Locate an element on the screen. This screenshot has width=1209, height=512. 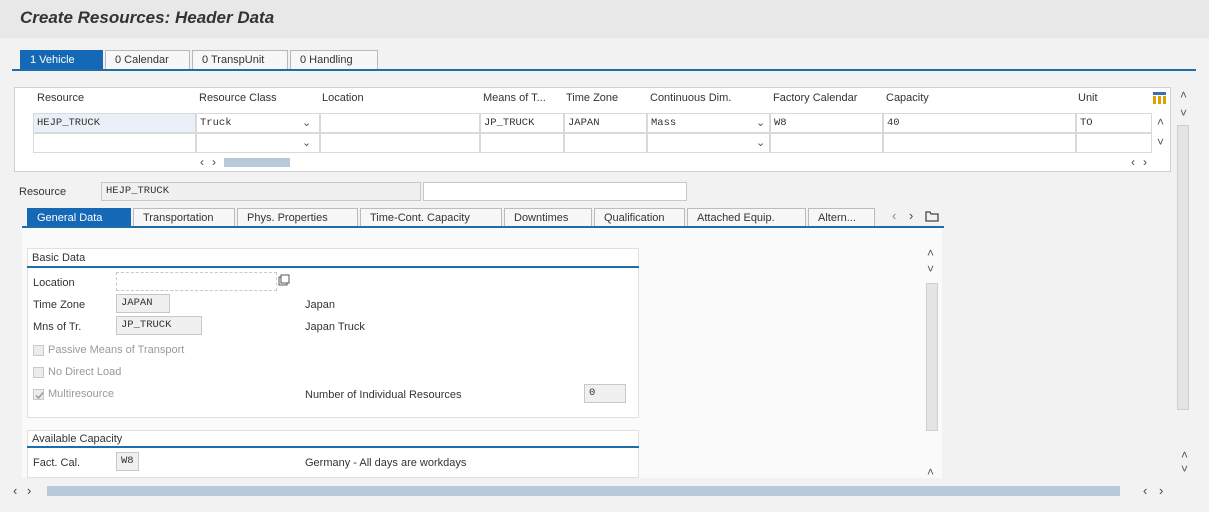
available-capacity-title: Available Capacity is located at coordinates (77, 439).